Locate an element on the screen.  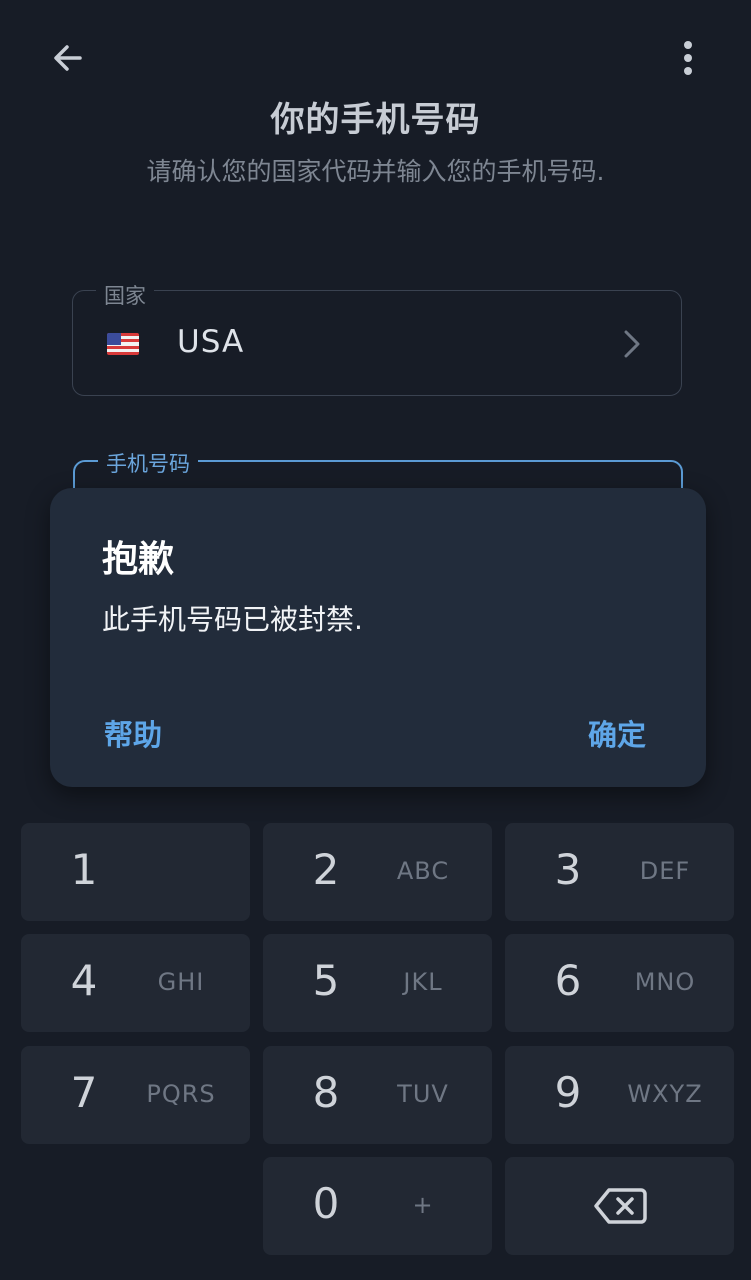
more-vertical-icon is located at coordinates (688, 58).